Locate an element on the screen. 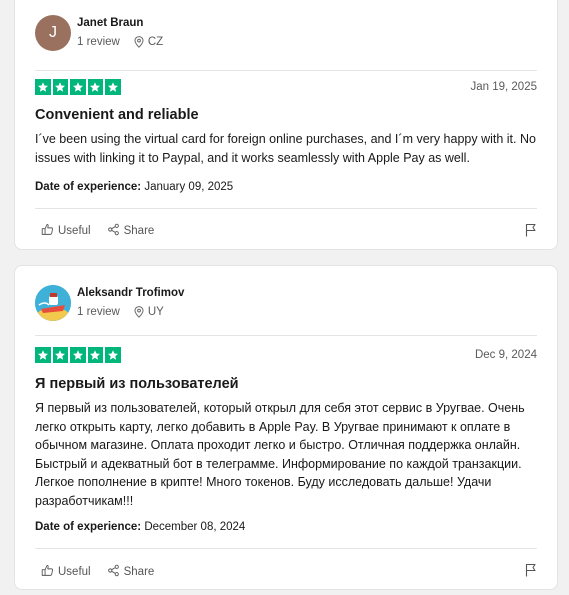  reviewer-meta: 1 review CZ is located at coordinates (120, 42).